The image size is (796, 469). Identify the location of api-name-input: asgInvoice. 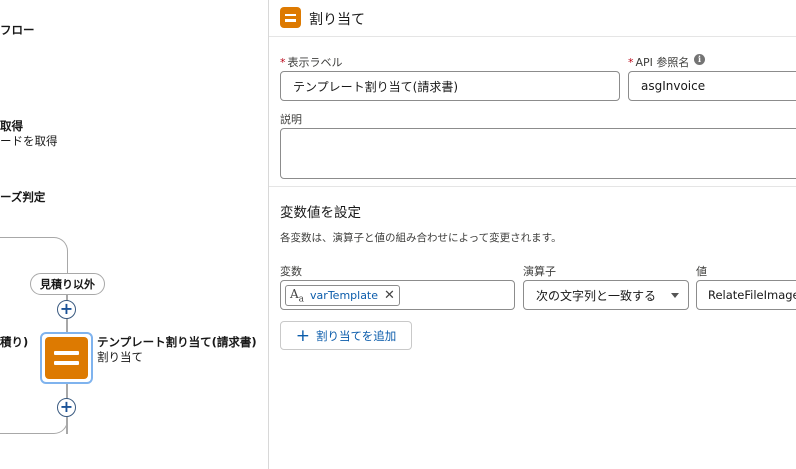
(712, 86).